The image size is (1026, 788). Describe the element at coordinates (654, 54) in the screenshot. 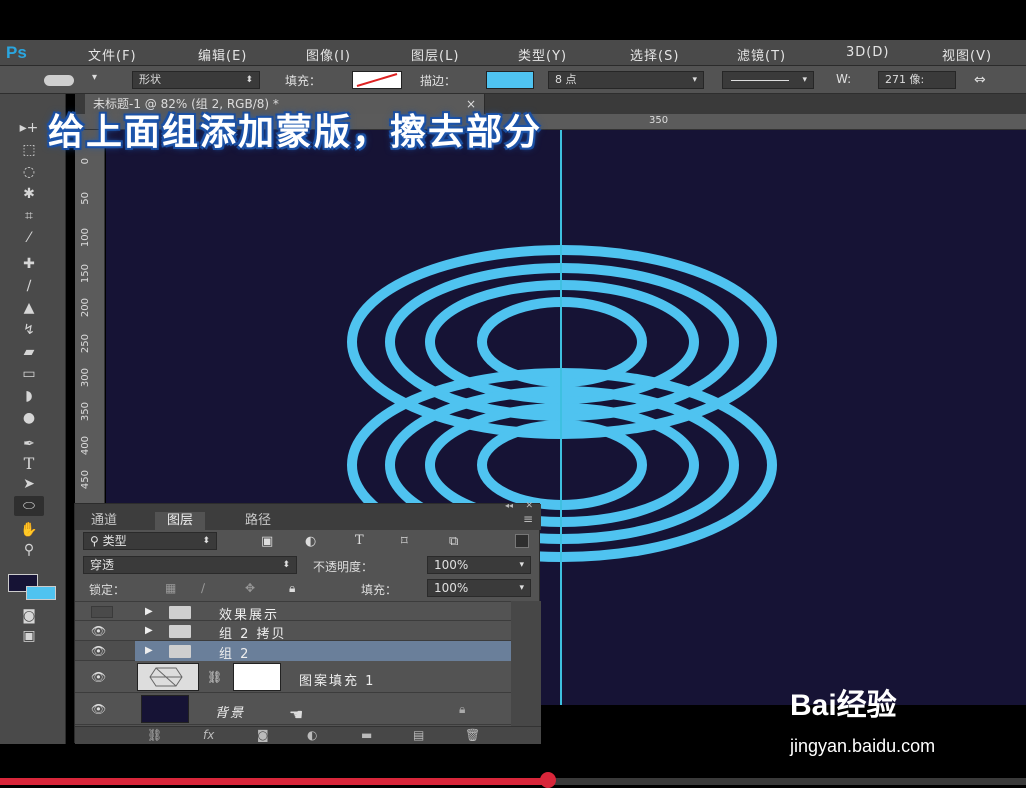

I see `menu-select: 选择(S)` at that location.